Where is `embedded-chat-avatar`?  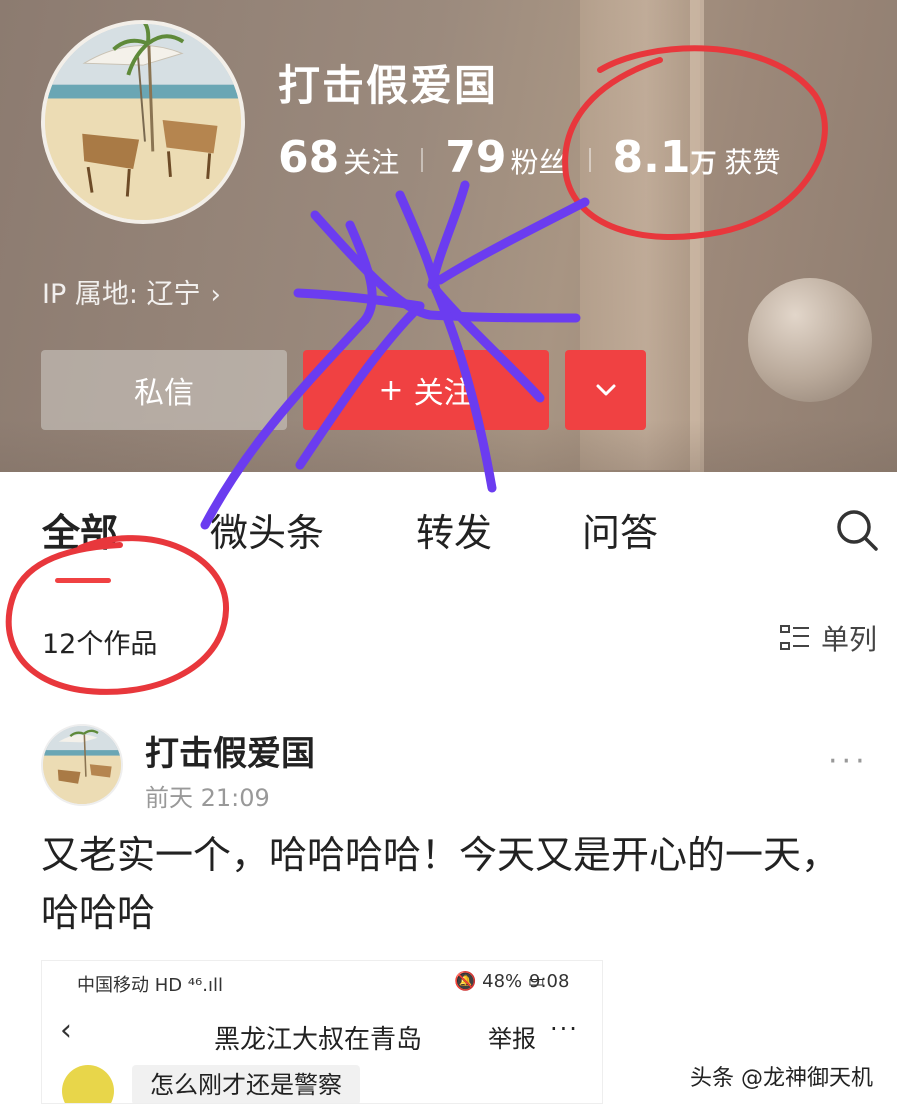 embedded-chat-avatar is located at coordinates (88, 1084).